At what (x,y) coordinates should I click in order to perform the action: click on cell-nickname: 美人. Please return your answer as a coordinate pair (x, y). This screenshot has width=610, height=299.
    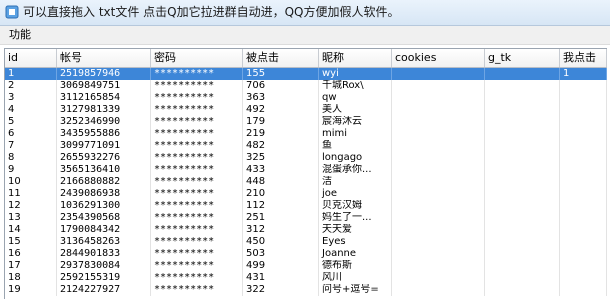
    Looking at the image, I should click on (355, 110).